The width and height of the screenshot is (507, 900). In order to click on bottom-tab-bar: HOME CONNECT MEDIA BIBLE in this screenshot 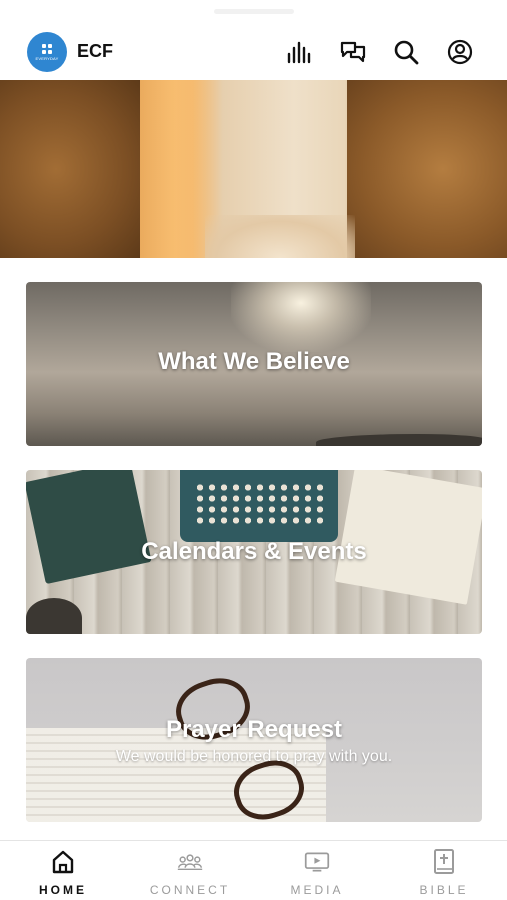, I will do `click(253, 870)`.